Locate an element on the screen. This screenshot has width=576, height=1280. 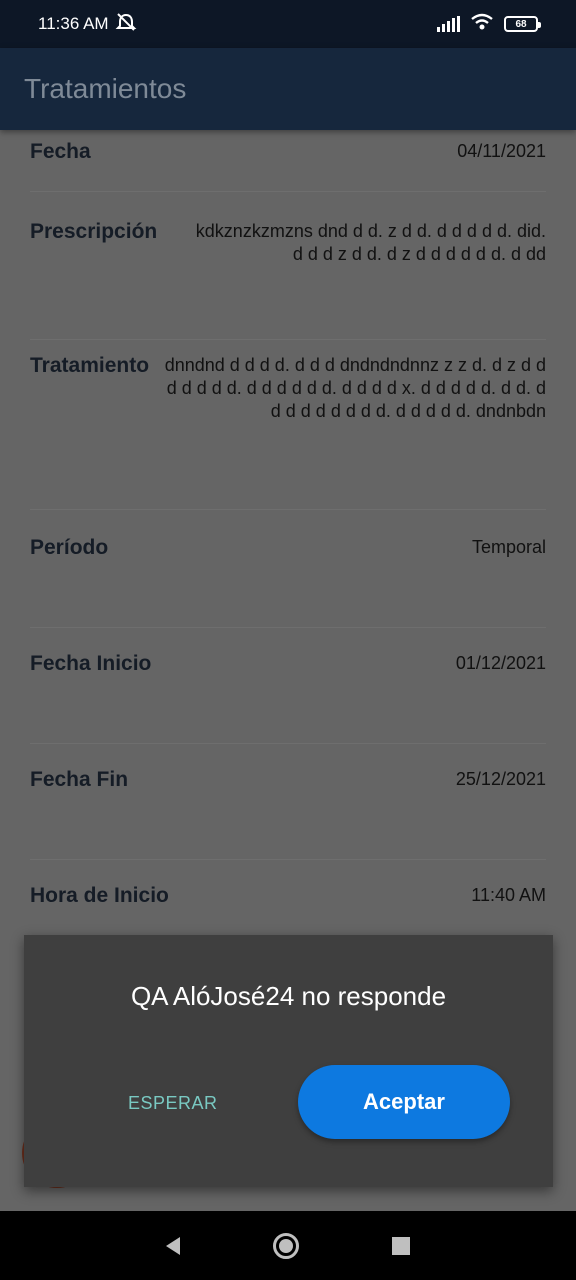
back-icon is located at coordinates (173, 1245).